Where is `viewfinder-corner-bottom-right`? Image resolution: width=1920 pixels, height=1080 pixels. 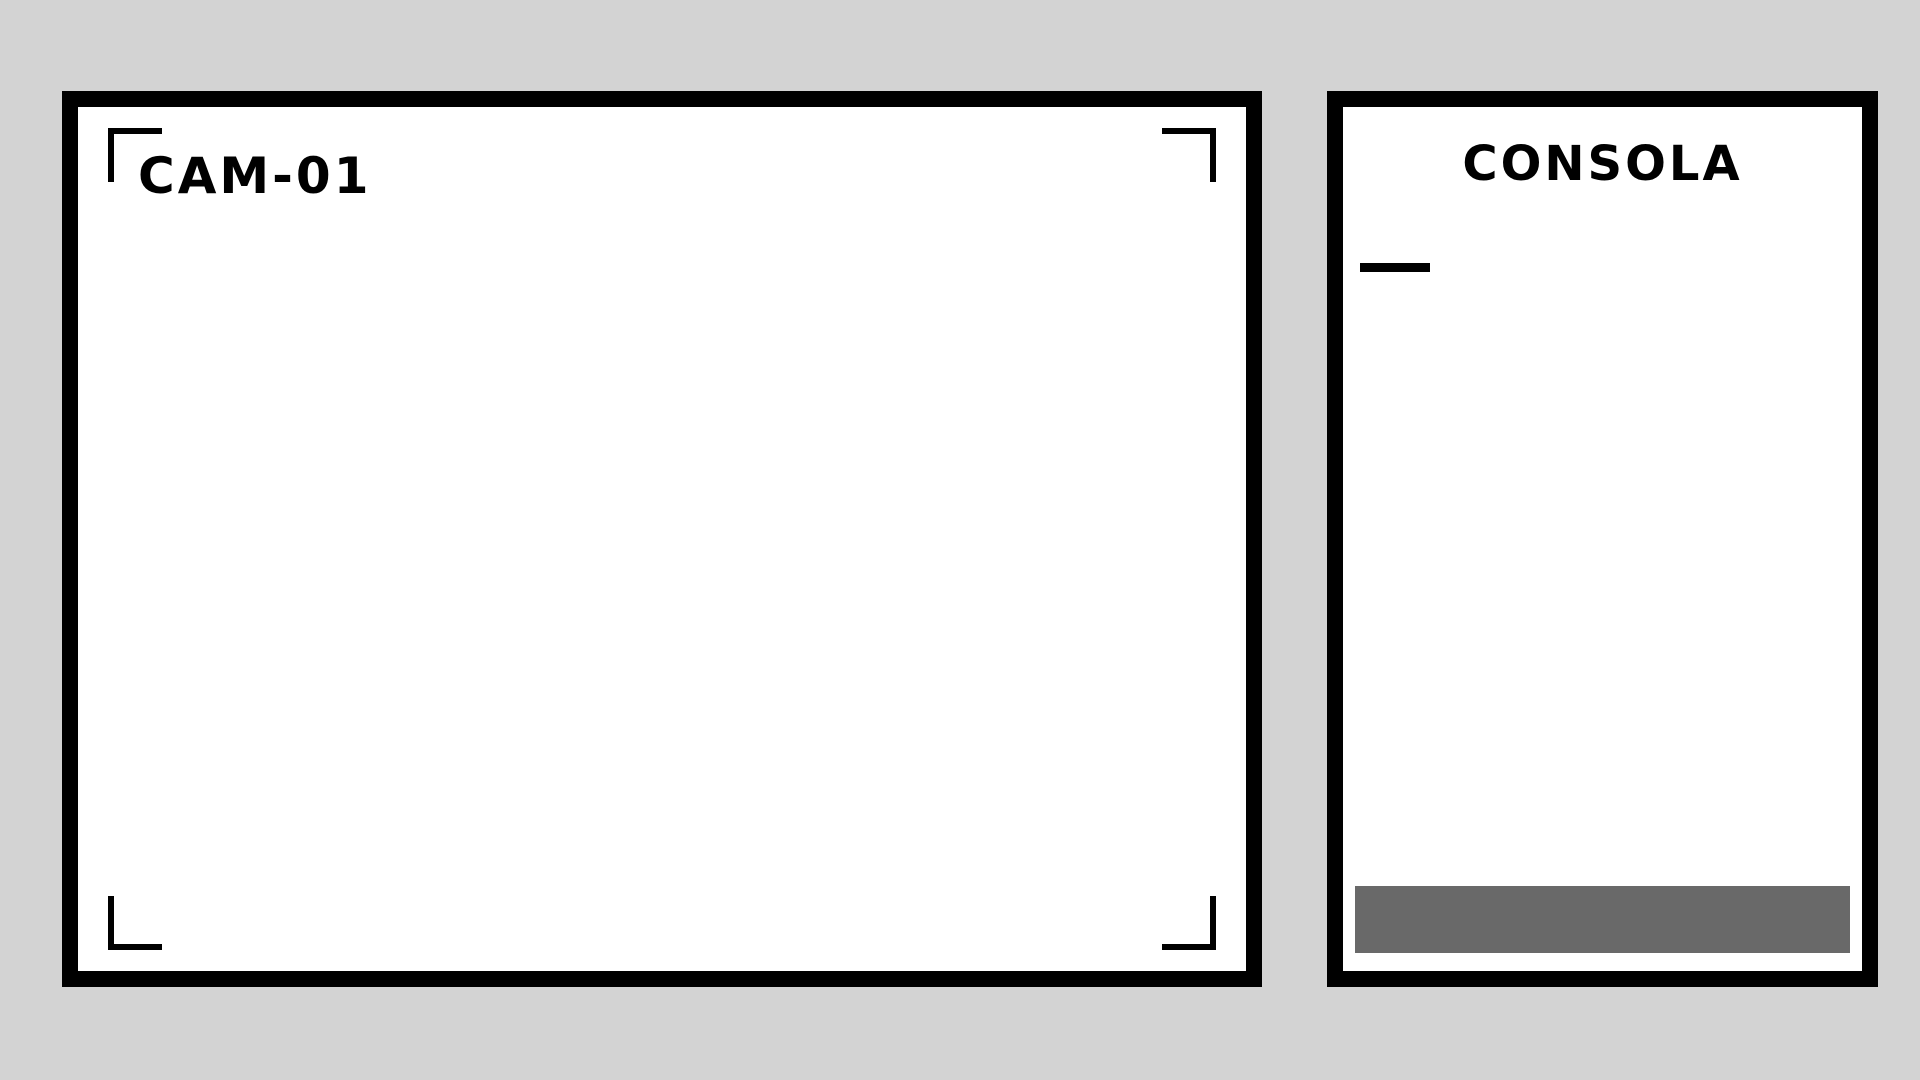
viewfinder-corner-bottom-right is located at coordinates (1189, 923).